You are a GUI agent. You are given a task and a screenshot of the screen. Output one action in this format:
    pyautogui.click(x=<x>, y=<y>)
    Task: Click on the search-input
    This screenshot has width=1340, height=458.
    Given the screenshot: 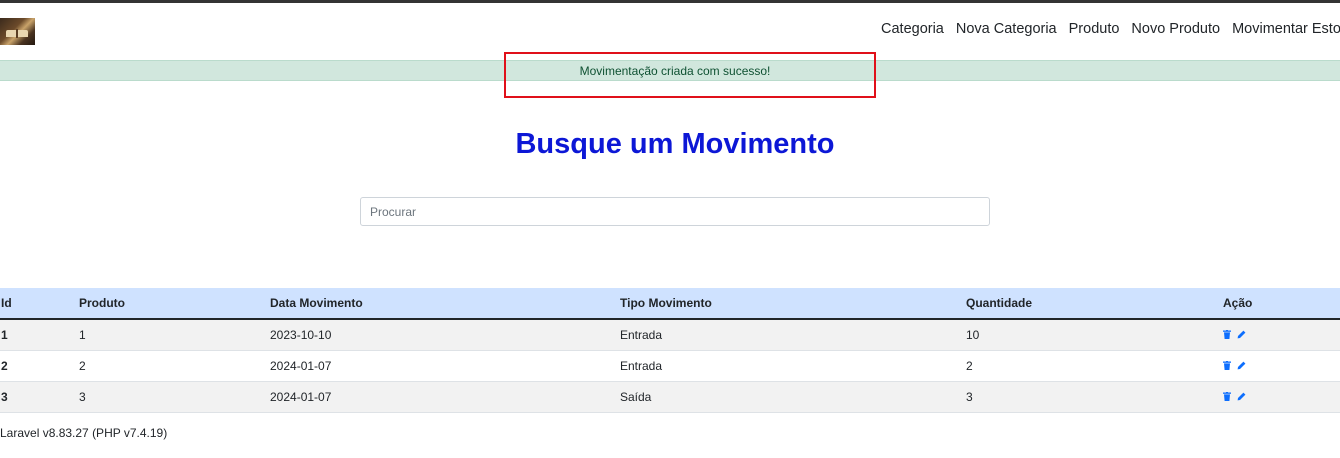 What is the action you would take?
    pyautogui.click(x=675, y=211)
    